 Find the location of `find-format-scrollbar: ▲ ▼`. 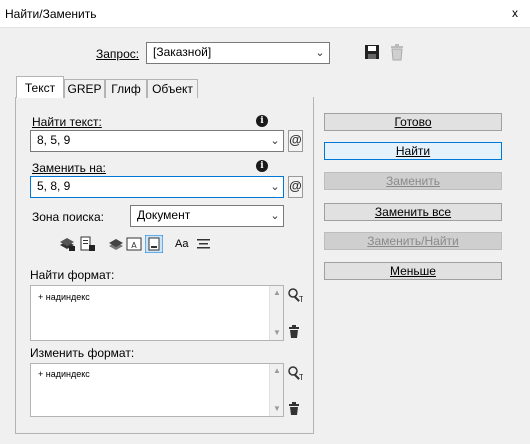

find-format-scrollbar: ▲ ▼ is located at coordinates (276, 313).